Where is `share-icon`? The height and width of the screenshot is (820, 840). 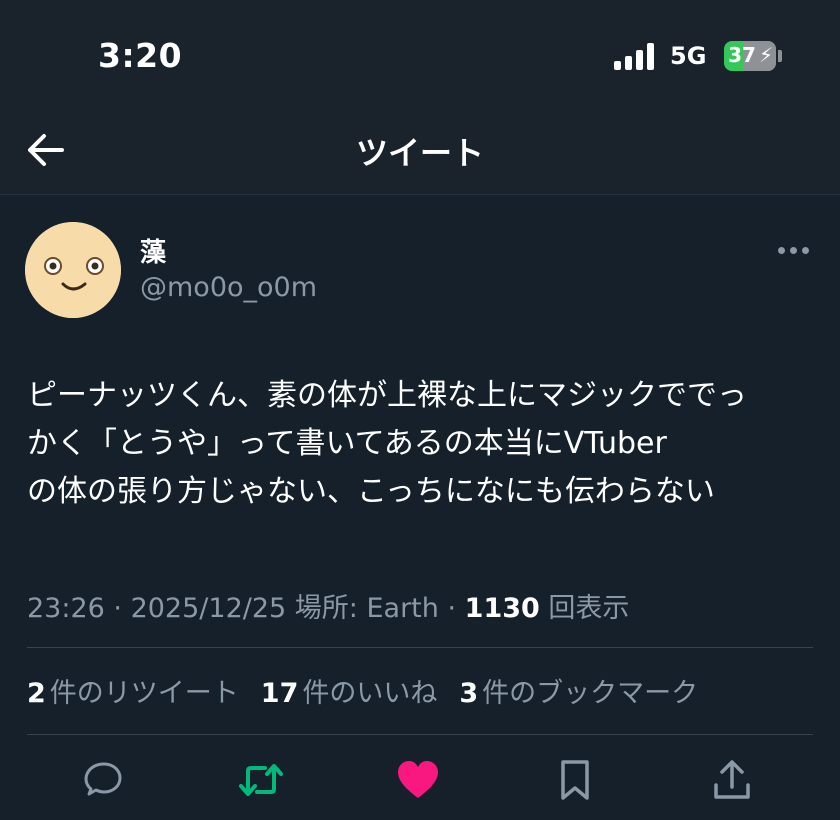
share-icon is located at coordinates (732, 779).